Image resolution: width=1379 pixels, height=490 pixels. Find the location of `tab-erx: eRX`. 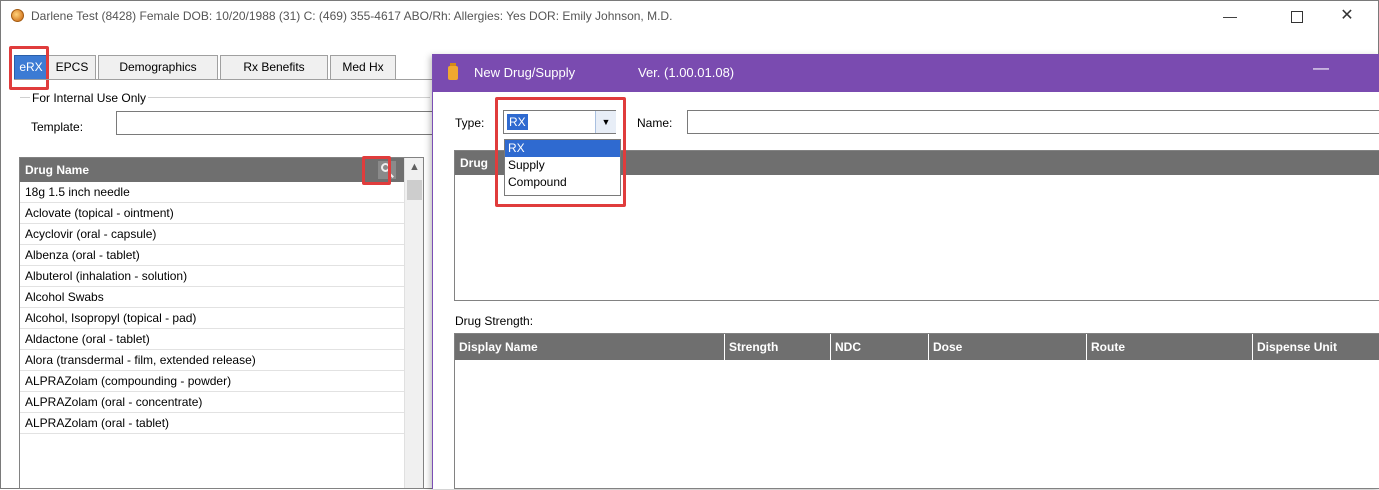

tab-erx: eRX is located at coordinates (31, 67).